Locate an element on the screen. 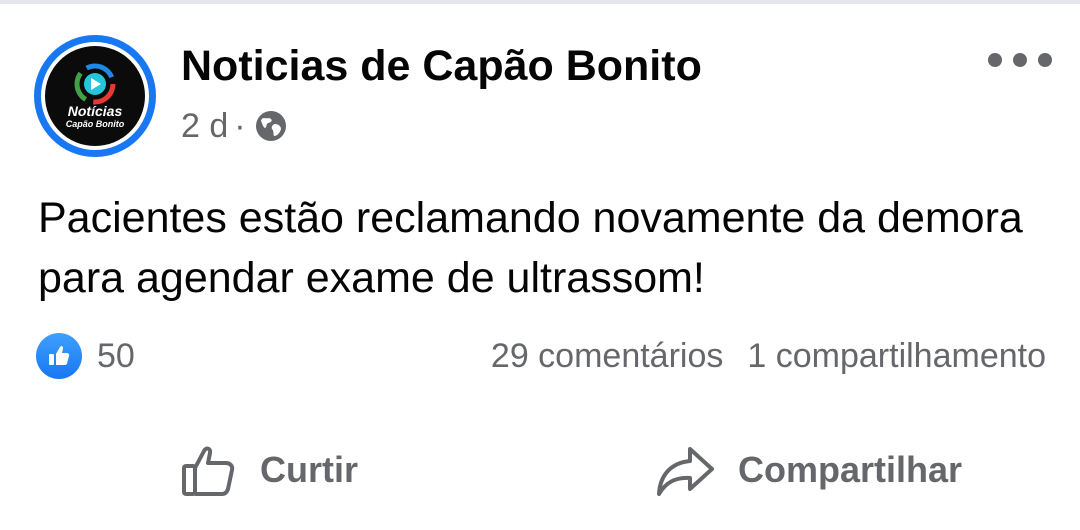 The image size is (1080, 530). post-time: 2 d is located at coordinates (204, 126).